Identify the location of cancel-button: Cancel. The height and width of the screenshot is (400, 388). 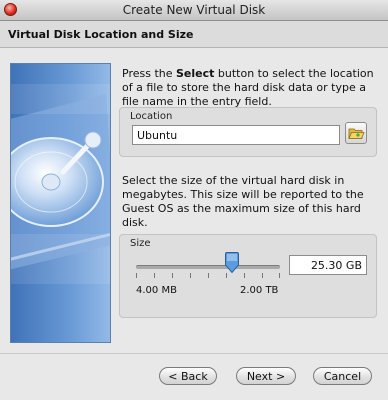
(342, 376).